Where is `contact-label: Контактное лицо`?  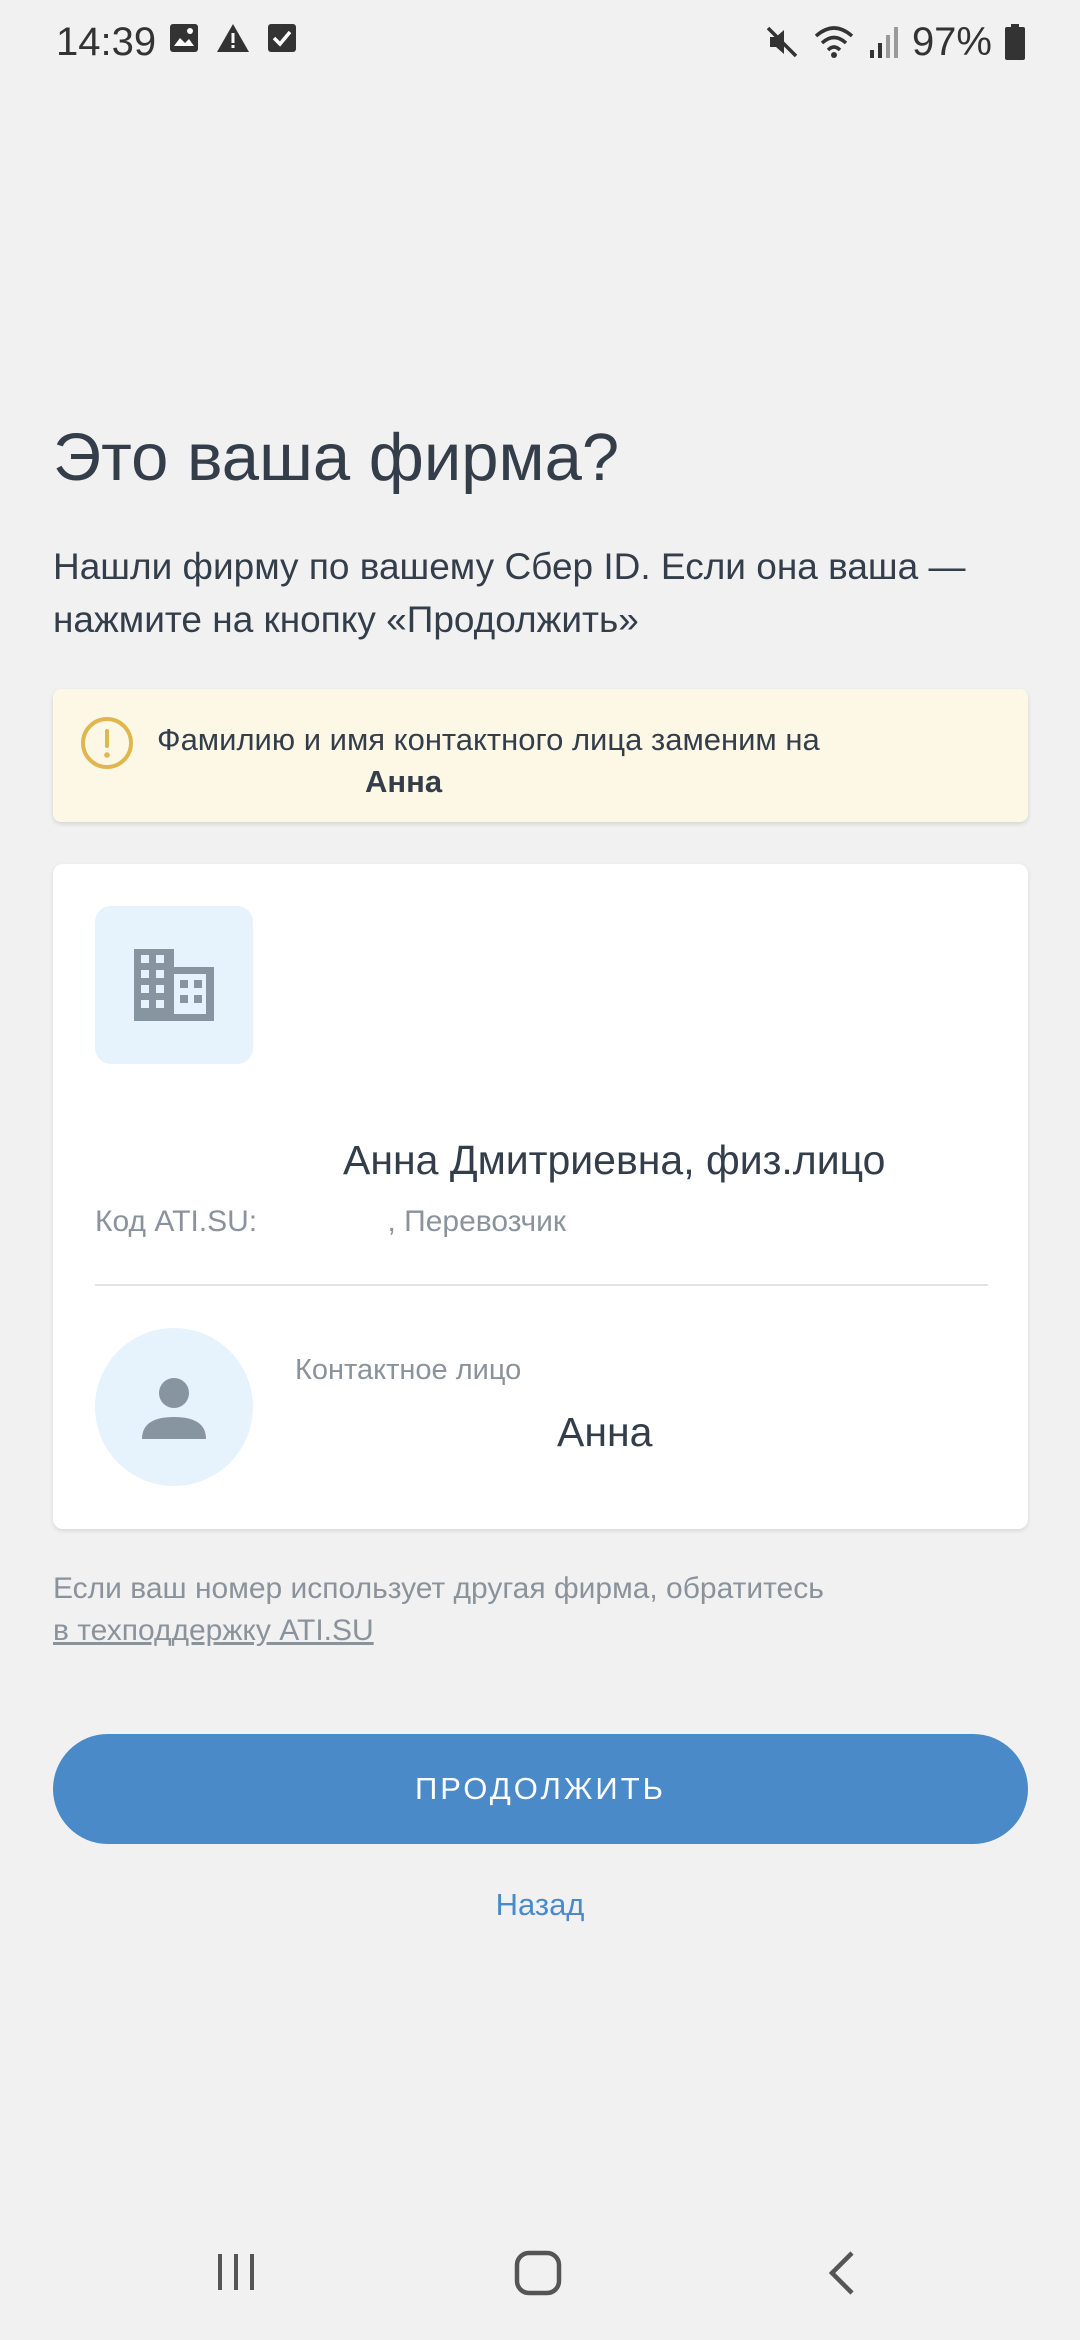
contact-label: Контактное лицо is located at coordinates (408, 1370).